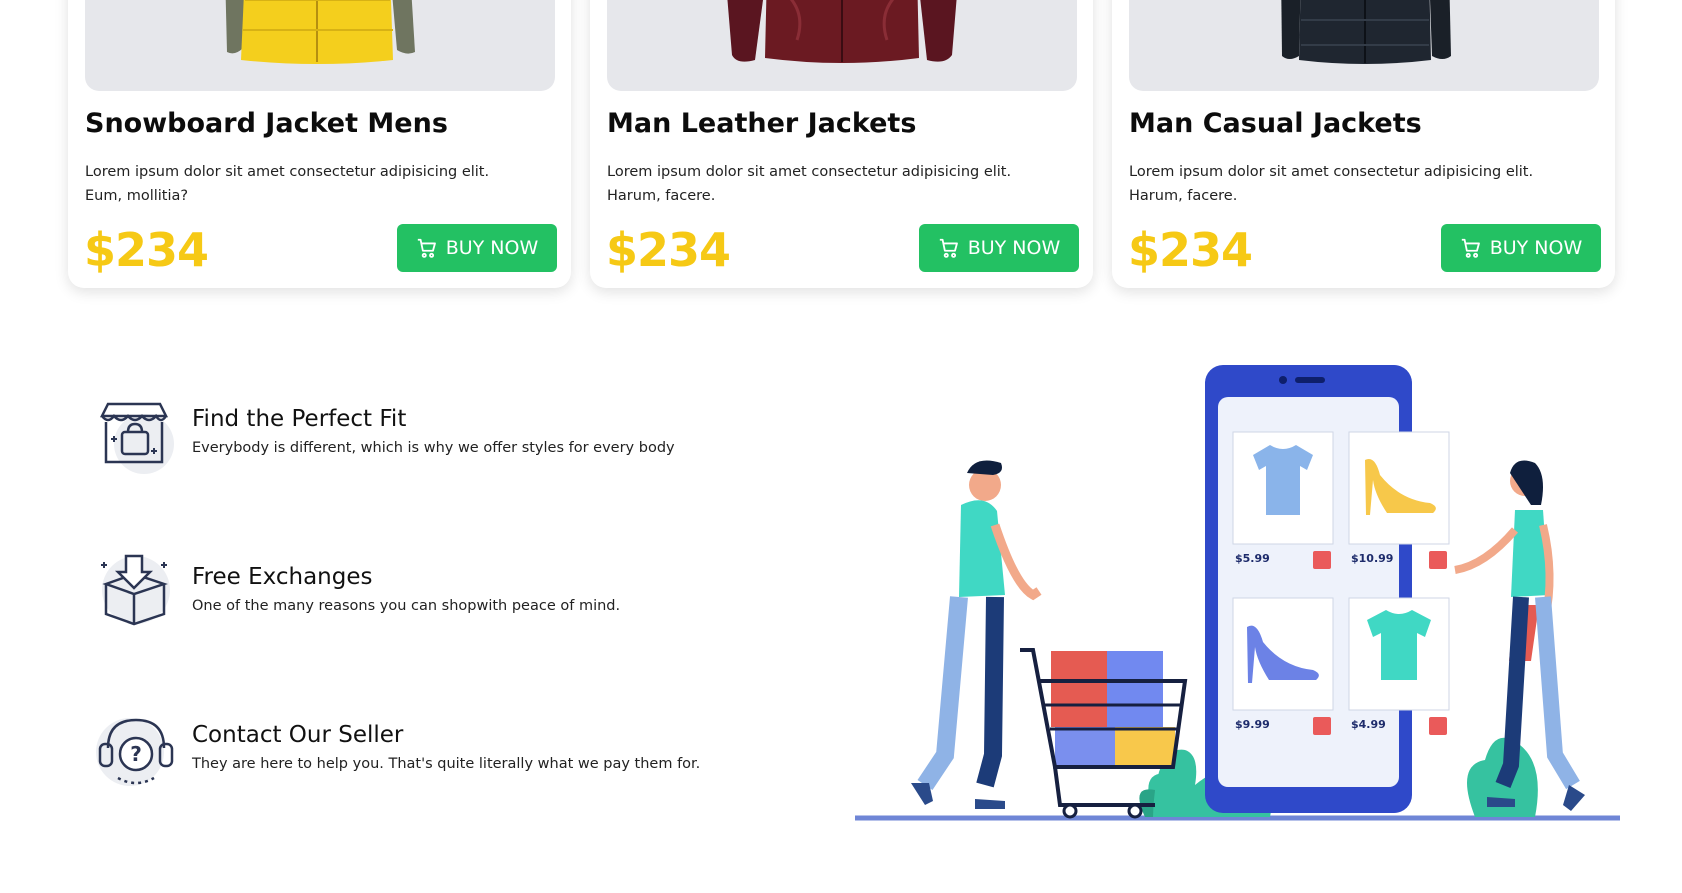 This screenshot has height=893, width=1682. What do you see at coordinates (1368, 724) in the screenshot?
I see `price-tag: $4.99` at bounding box center [1368, 724].